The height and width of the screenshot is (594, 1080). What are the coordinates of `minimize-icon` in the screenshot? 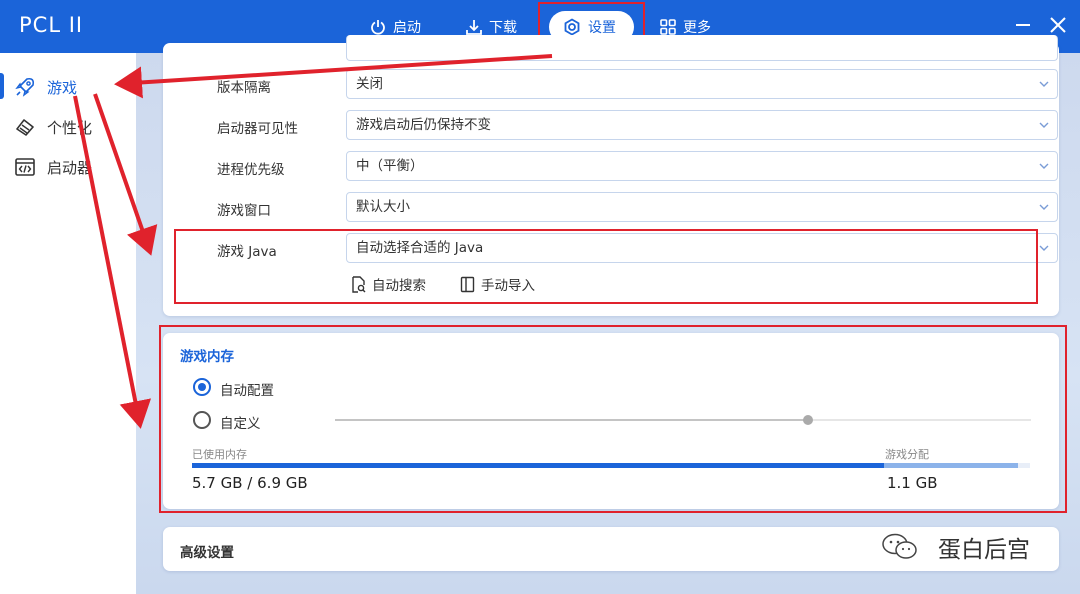 It's located at (1023, 25).